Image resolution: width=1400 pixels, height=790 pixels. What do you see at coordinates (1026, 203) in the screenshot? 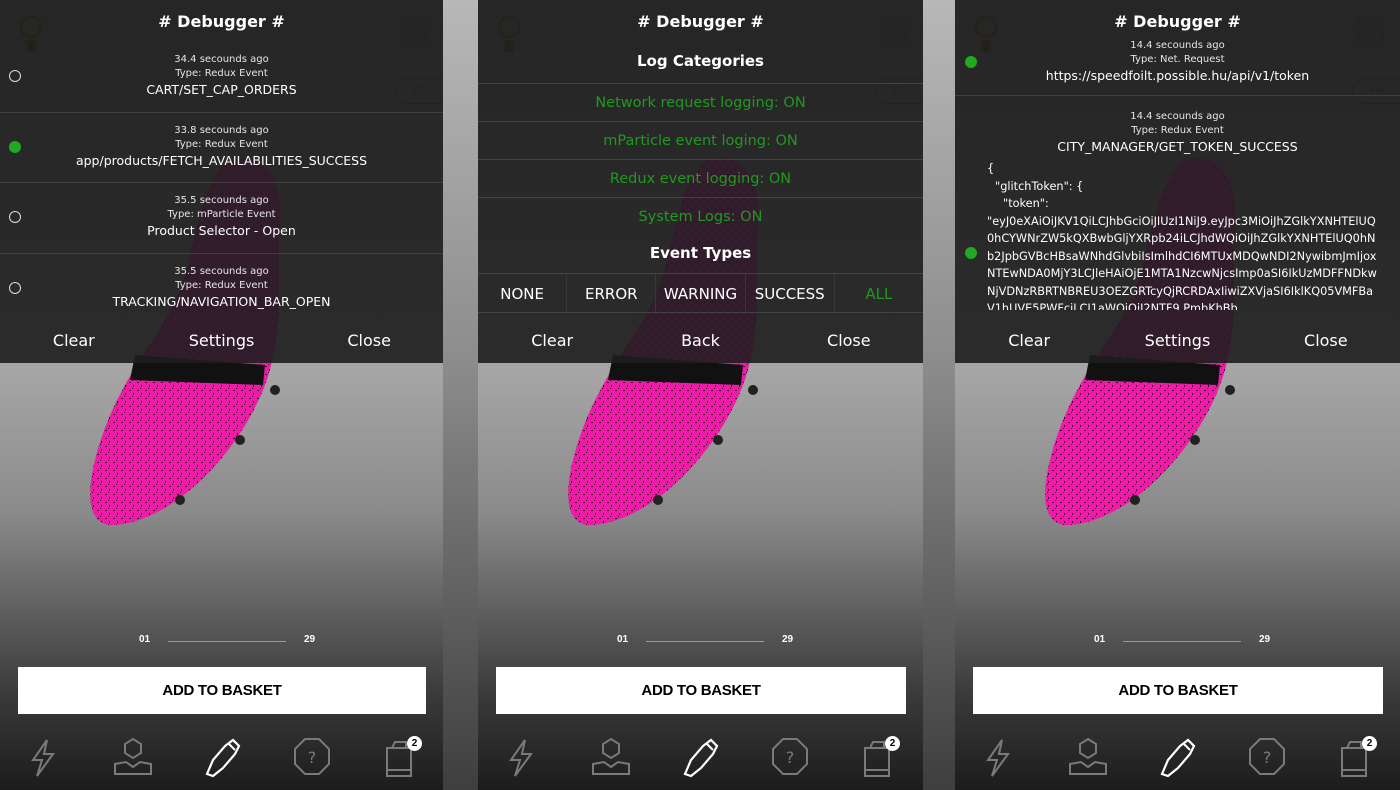
I see `json-line: "token":` at bounding box center [1026, 203].